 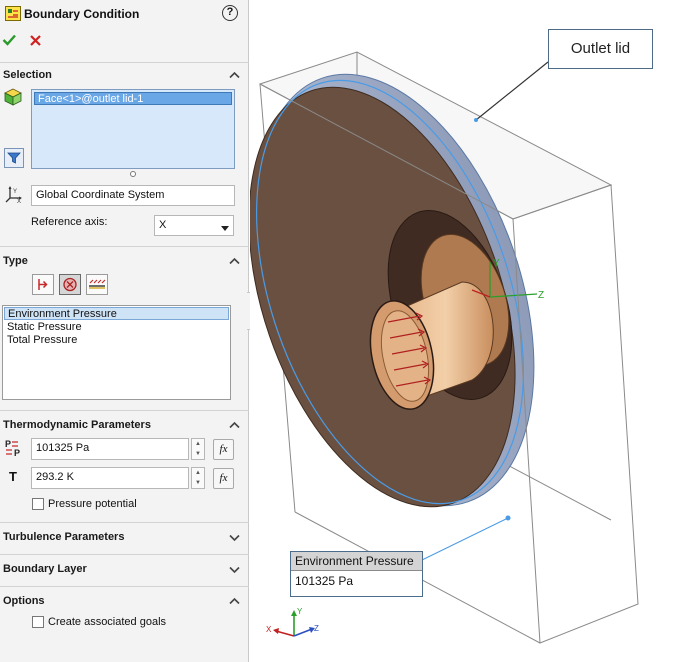 What do you see at coordinates (97, 284) in the screenshot?
I see `wall-button` at bounding box center [97, 284].